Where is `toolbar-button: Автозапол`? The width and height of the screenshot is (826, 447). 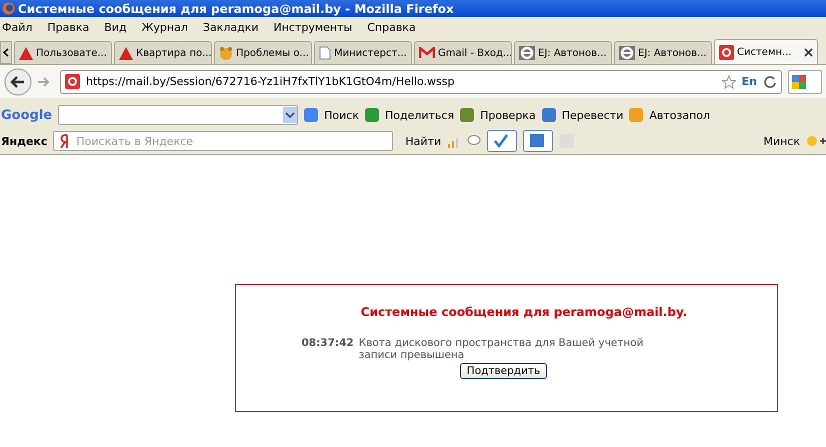 toolbar-button: Автозапол is located at coordinates (679, 115).